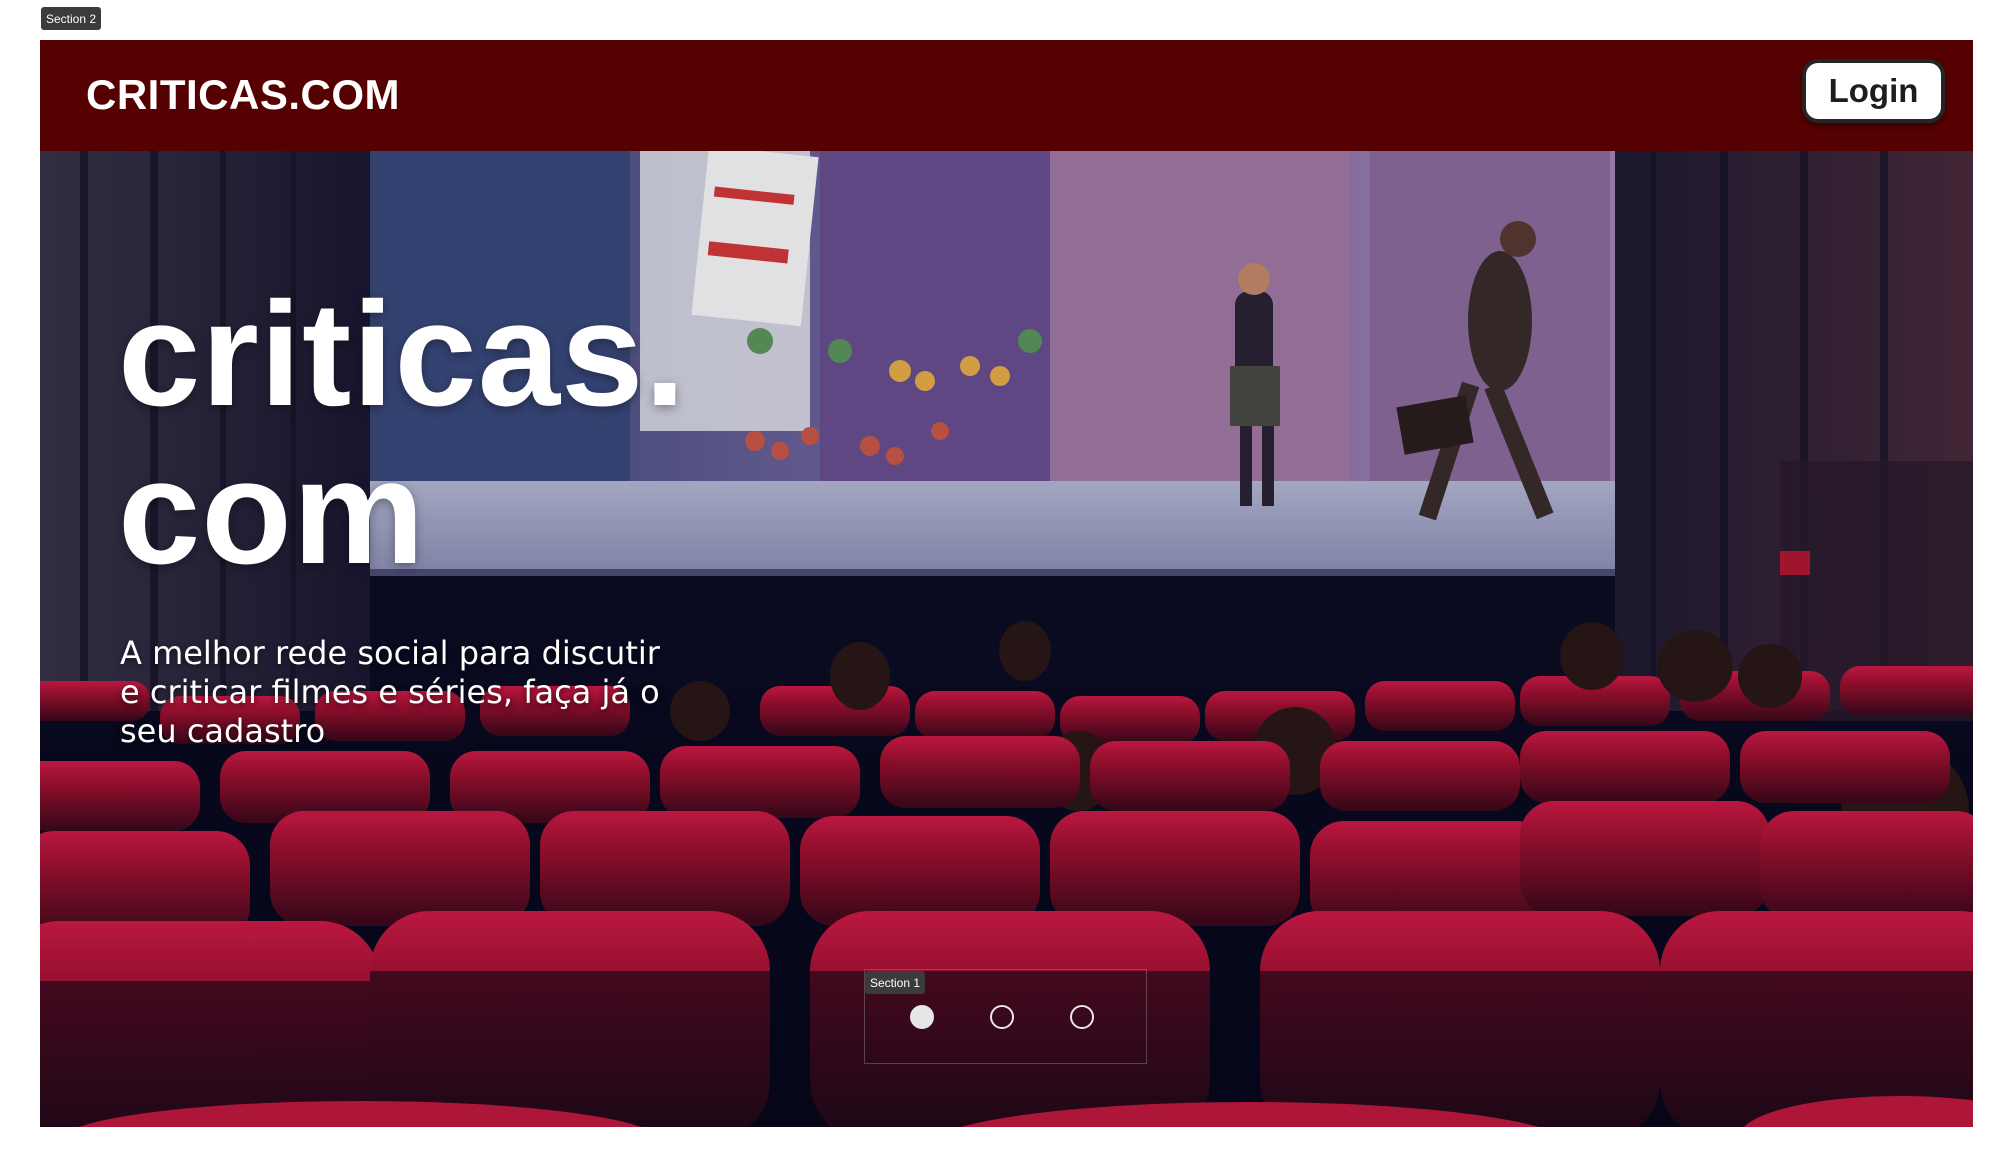 The height and width of the screenshot is (1160, 2000). Describe the element at coordinates (1006, 95) in the screenshot. I see `top-navbar: CRITICAS.COM Login` at that location.